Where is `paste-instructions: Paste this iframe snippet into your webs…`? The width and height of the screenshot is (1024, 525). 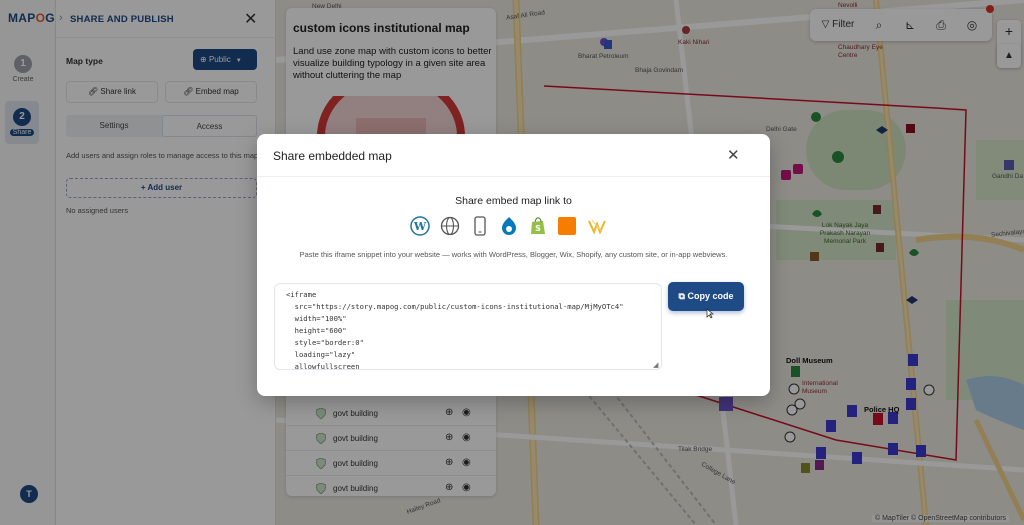
paste-instructions: Paste this iframe snippet into your webs… is located at coordinates (513, 254).